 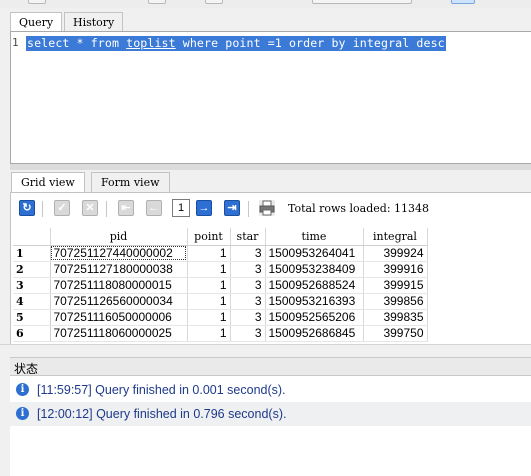 What do you see at coordinates (119, 333) in the screenshot?
I see `cell-pid: 707251118060000025` at bounding box center [119, 333].